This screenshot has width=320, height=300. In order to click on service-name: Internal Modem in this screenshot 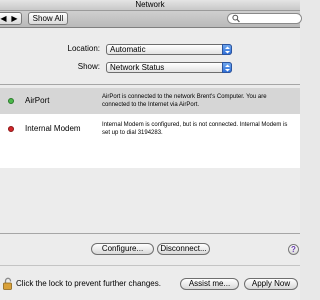, I will do `click(53, 128)`.